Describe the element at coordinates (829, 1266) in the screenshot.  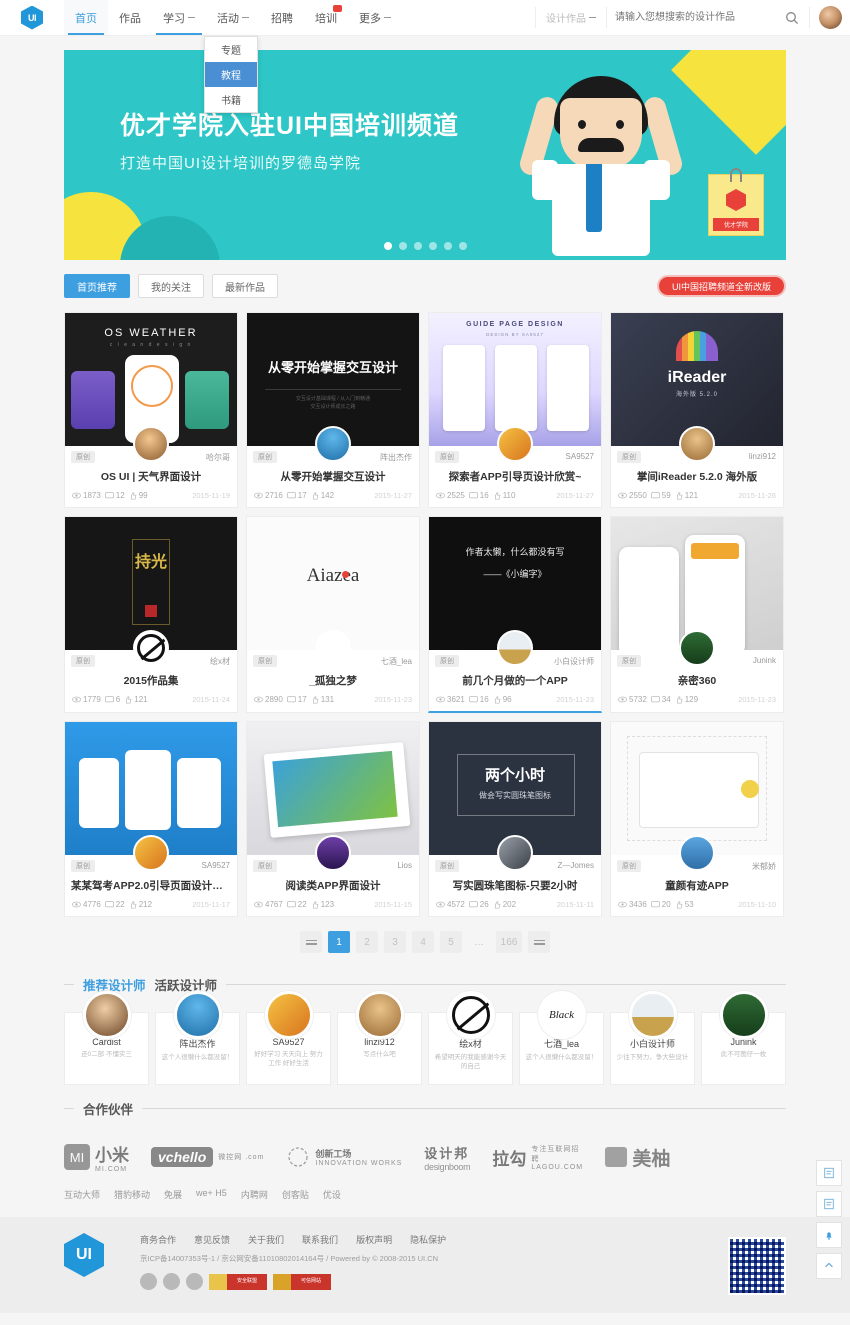
I see `scroll-top-button` at that location.